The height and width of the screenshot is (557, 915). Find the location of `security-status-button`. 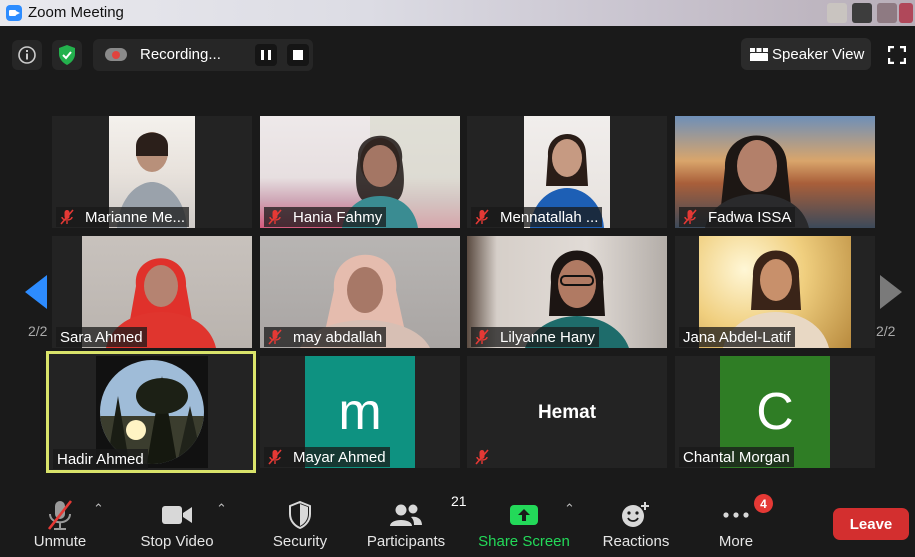

security-status-button is located at coordinates (67, 55).